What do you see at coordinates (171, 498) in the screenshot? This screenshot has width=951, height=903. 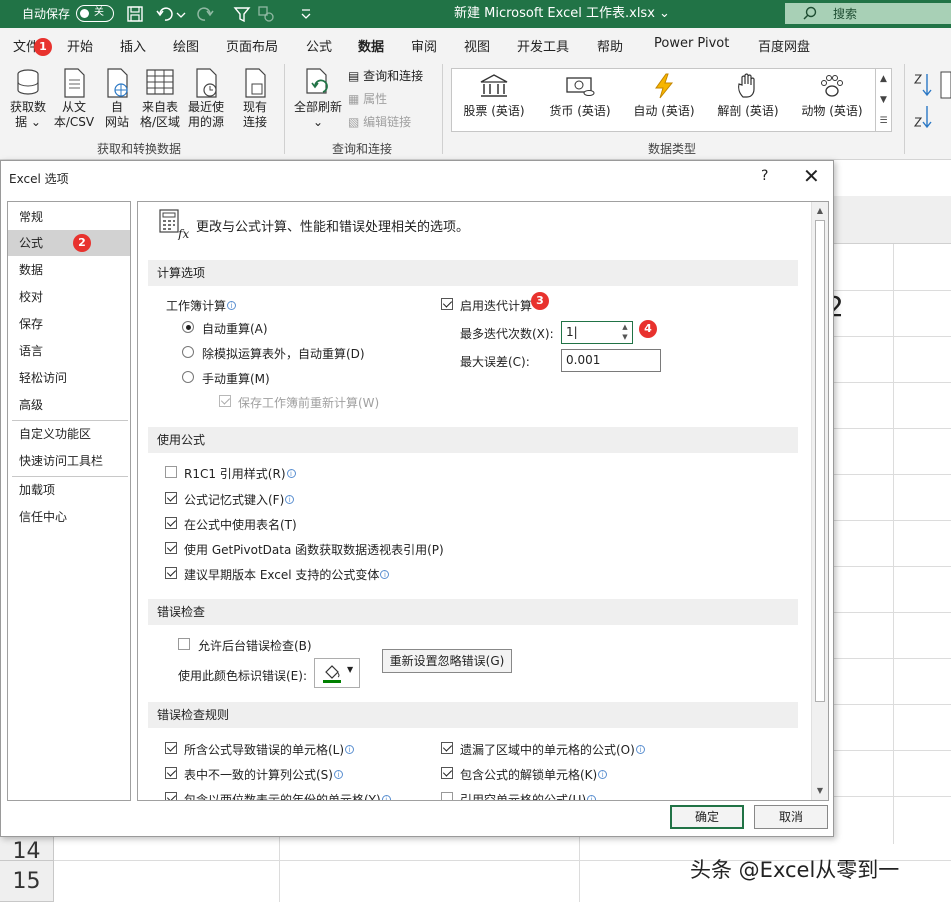 I see `checkbox-formula-autocomplete` at bounding box center [171, 498].